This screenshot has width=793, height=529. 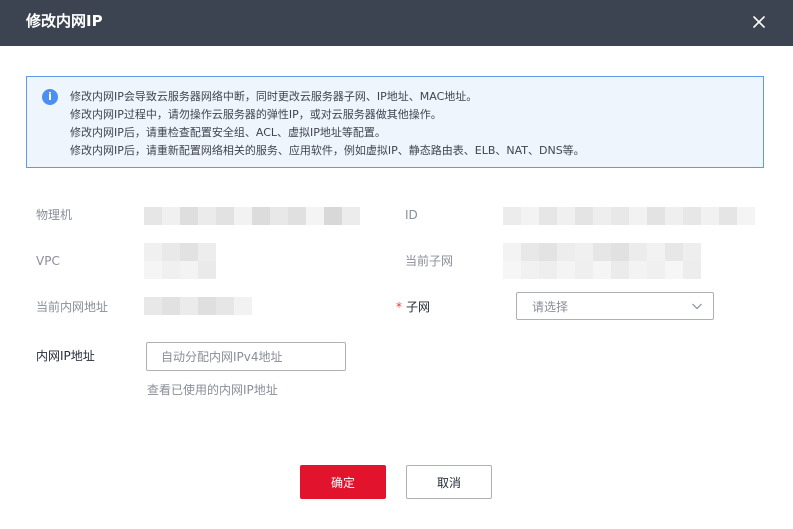 I want to click on id-label: ID, so click(x=411, y=215).